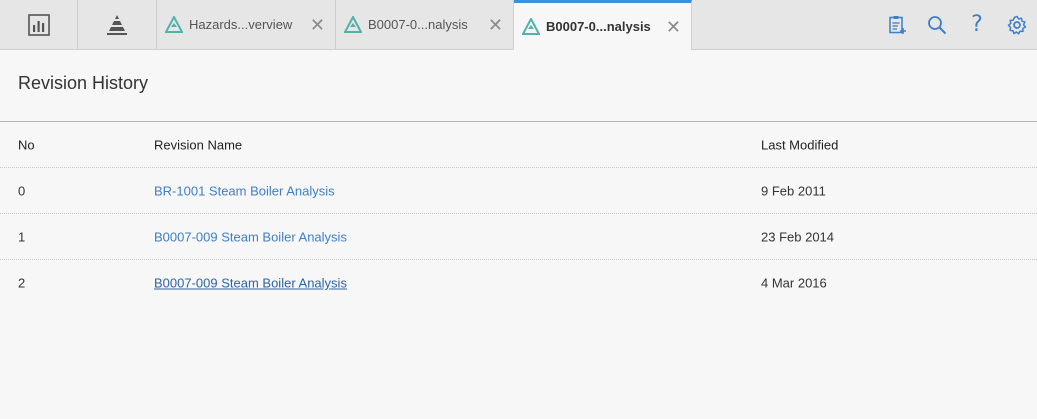 This screenshot has width=1037, height=419. Describe the element at coordinates (22, 236) in the screenshot. I see `revision-number: 1` at that location.